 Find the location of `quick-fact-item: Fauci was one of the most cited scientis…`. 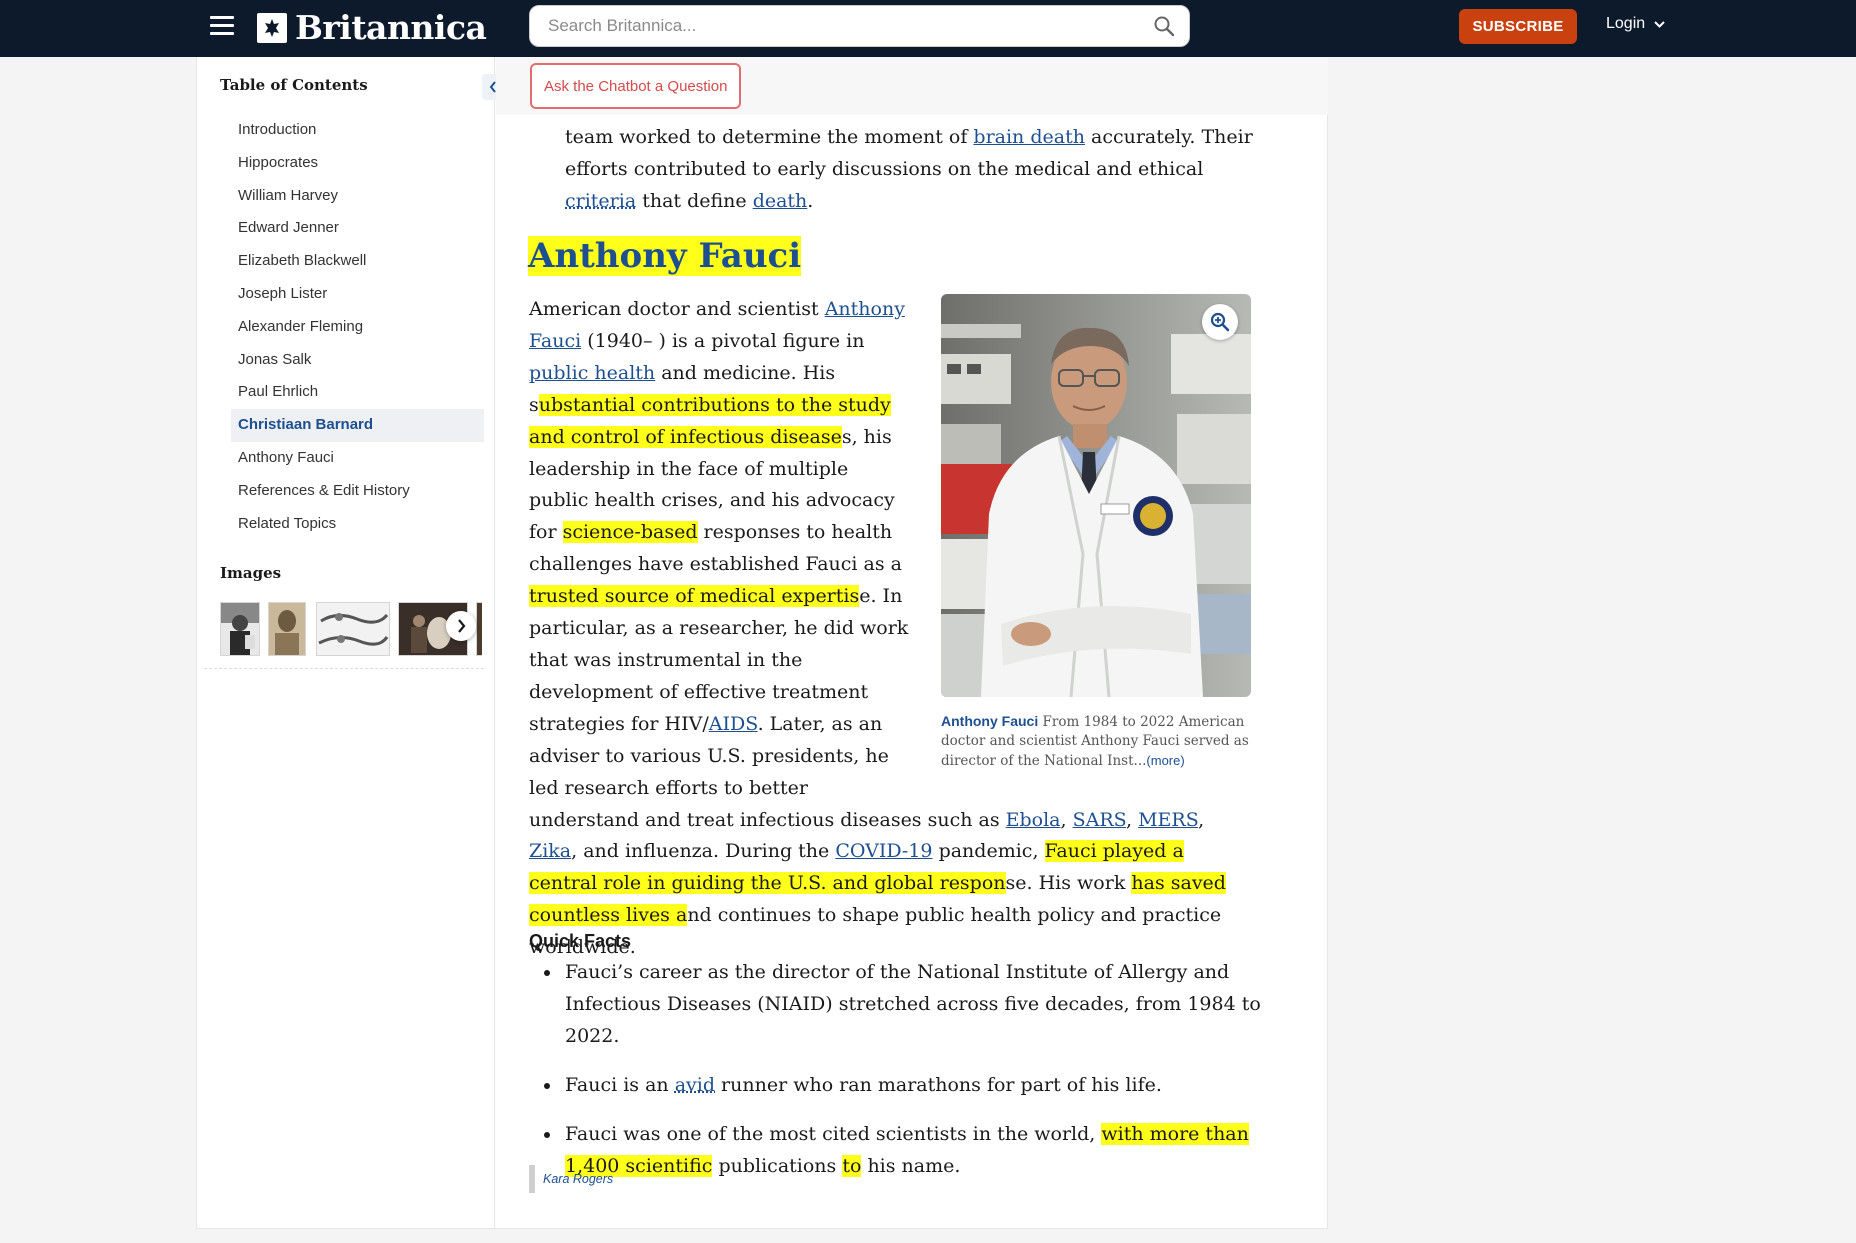

quick-fact-item: Fauci was one of the most cited scientis… is located at coordinates (901, 1151).